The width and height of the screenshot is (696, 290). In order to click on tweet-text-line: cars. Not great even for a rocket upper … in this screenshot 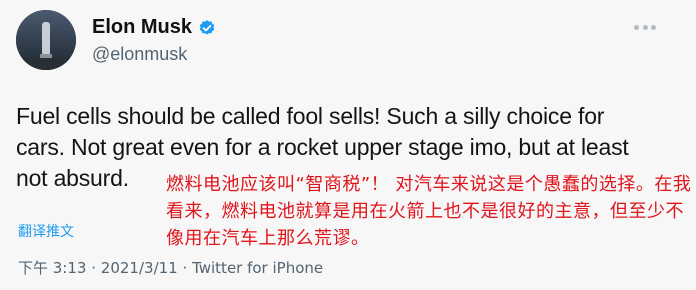, I will do `click(322, 147)`.